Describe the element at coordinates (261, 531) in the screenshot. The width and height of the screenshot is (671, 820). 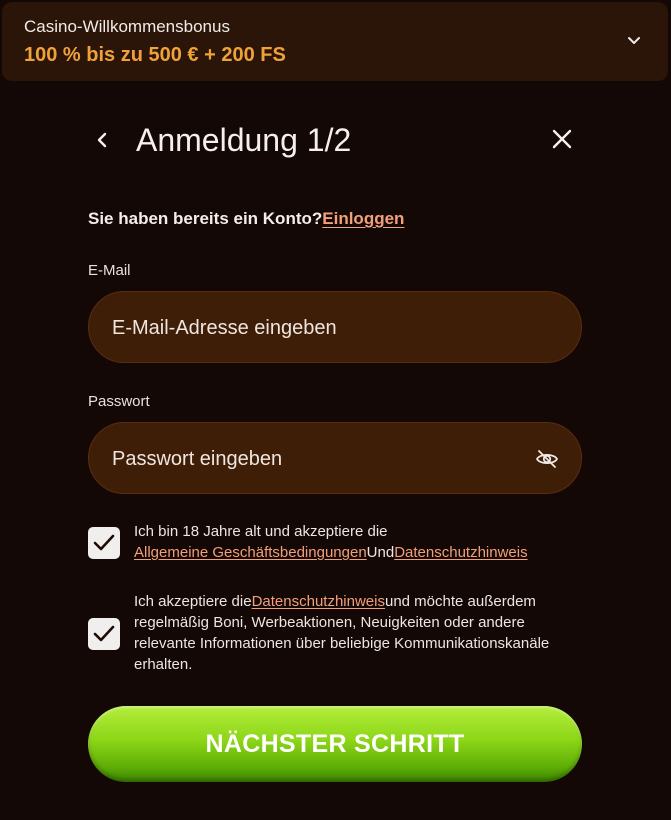
I see `terms-text-line1: Ich bin 18 Jahre alt und akzeptiere die` at that location.